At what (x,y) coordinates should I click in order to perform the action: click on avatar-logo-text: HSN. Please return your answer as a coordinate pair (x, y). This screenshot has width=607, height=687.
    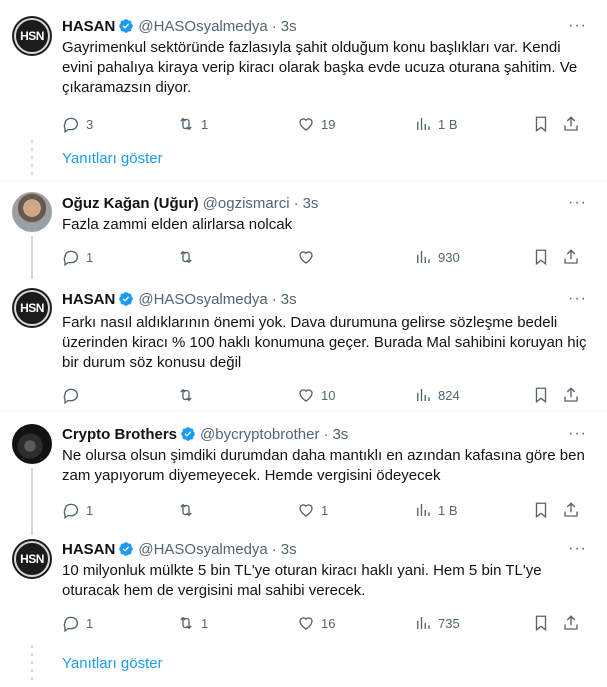
    Looking at the image, I should click on (32, 36).